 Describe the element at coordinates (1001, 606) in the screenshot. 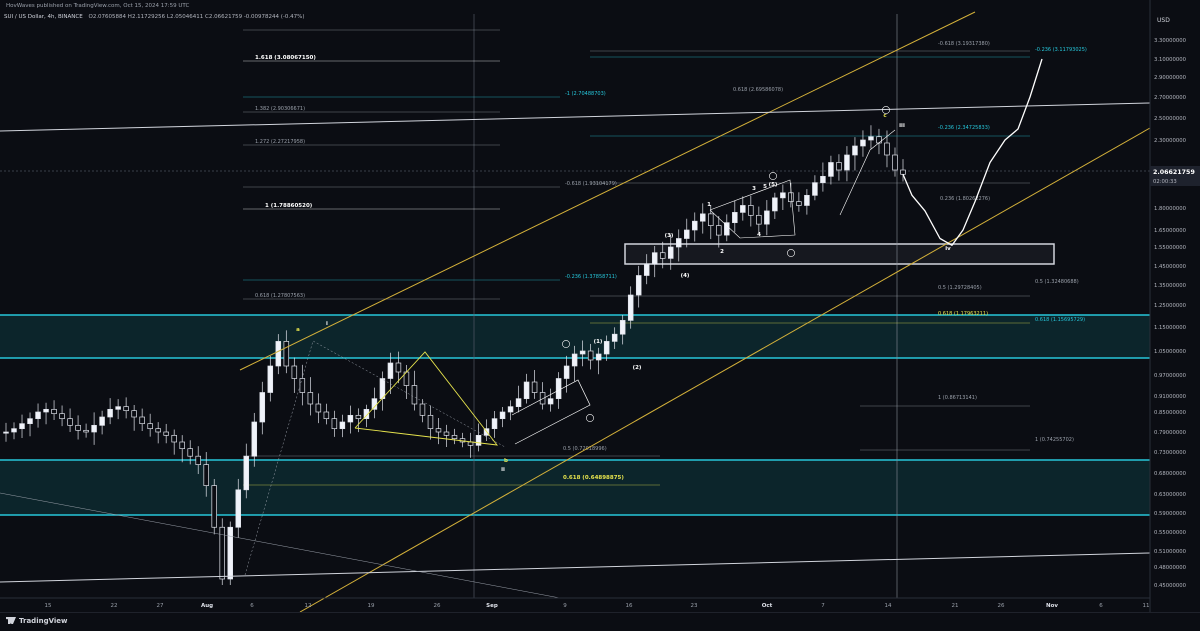

I see `time-tick-16: 26` at that location.